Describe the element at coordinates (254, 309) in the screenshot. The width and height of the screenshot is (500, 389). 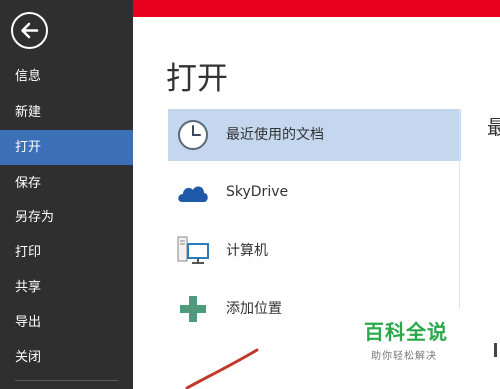
I see `place-label: 添加位置` at that location.